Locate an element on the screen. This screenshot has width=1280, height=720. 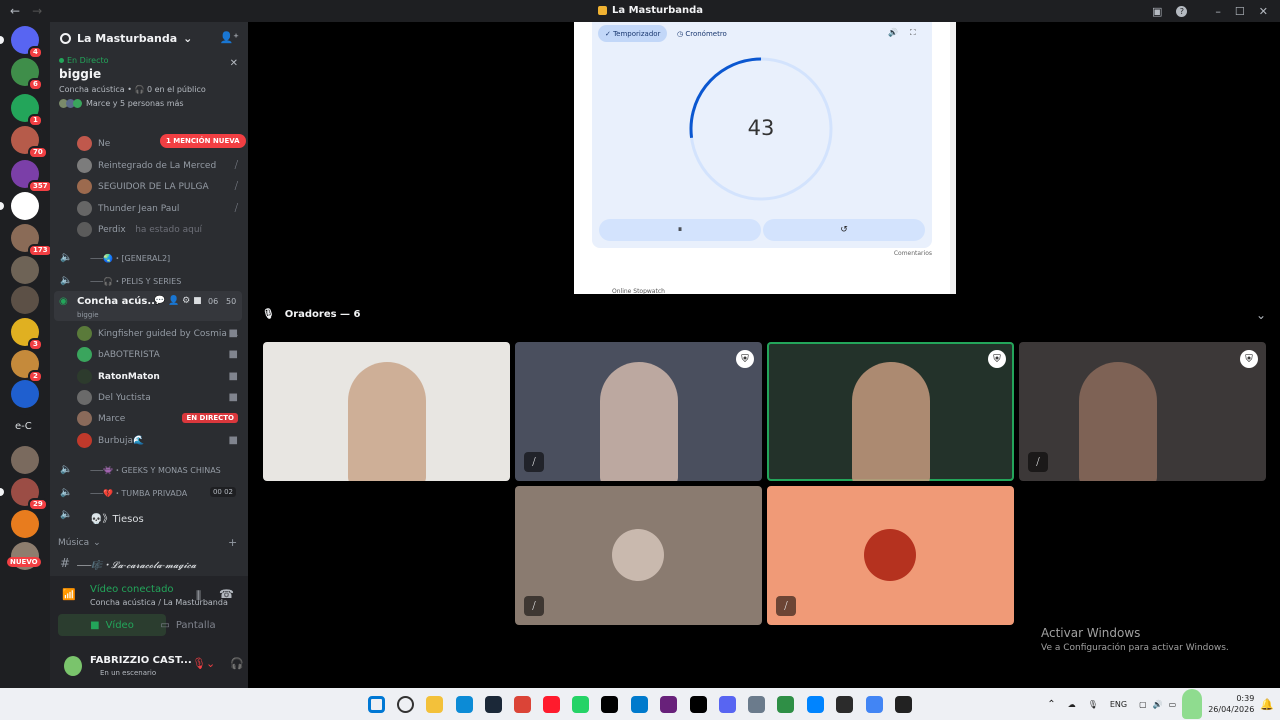
mic-muted-icon: 🎙⌄ is located at coordinates (203, 663).